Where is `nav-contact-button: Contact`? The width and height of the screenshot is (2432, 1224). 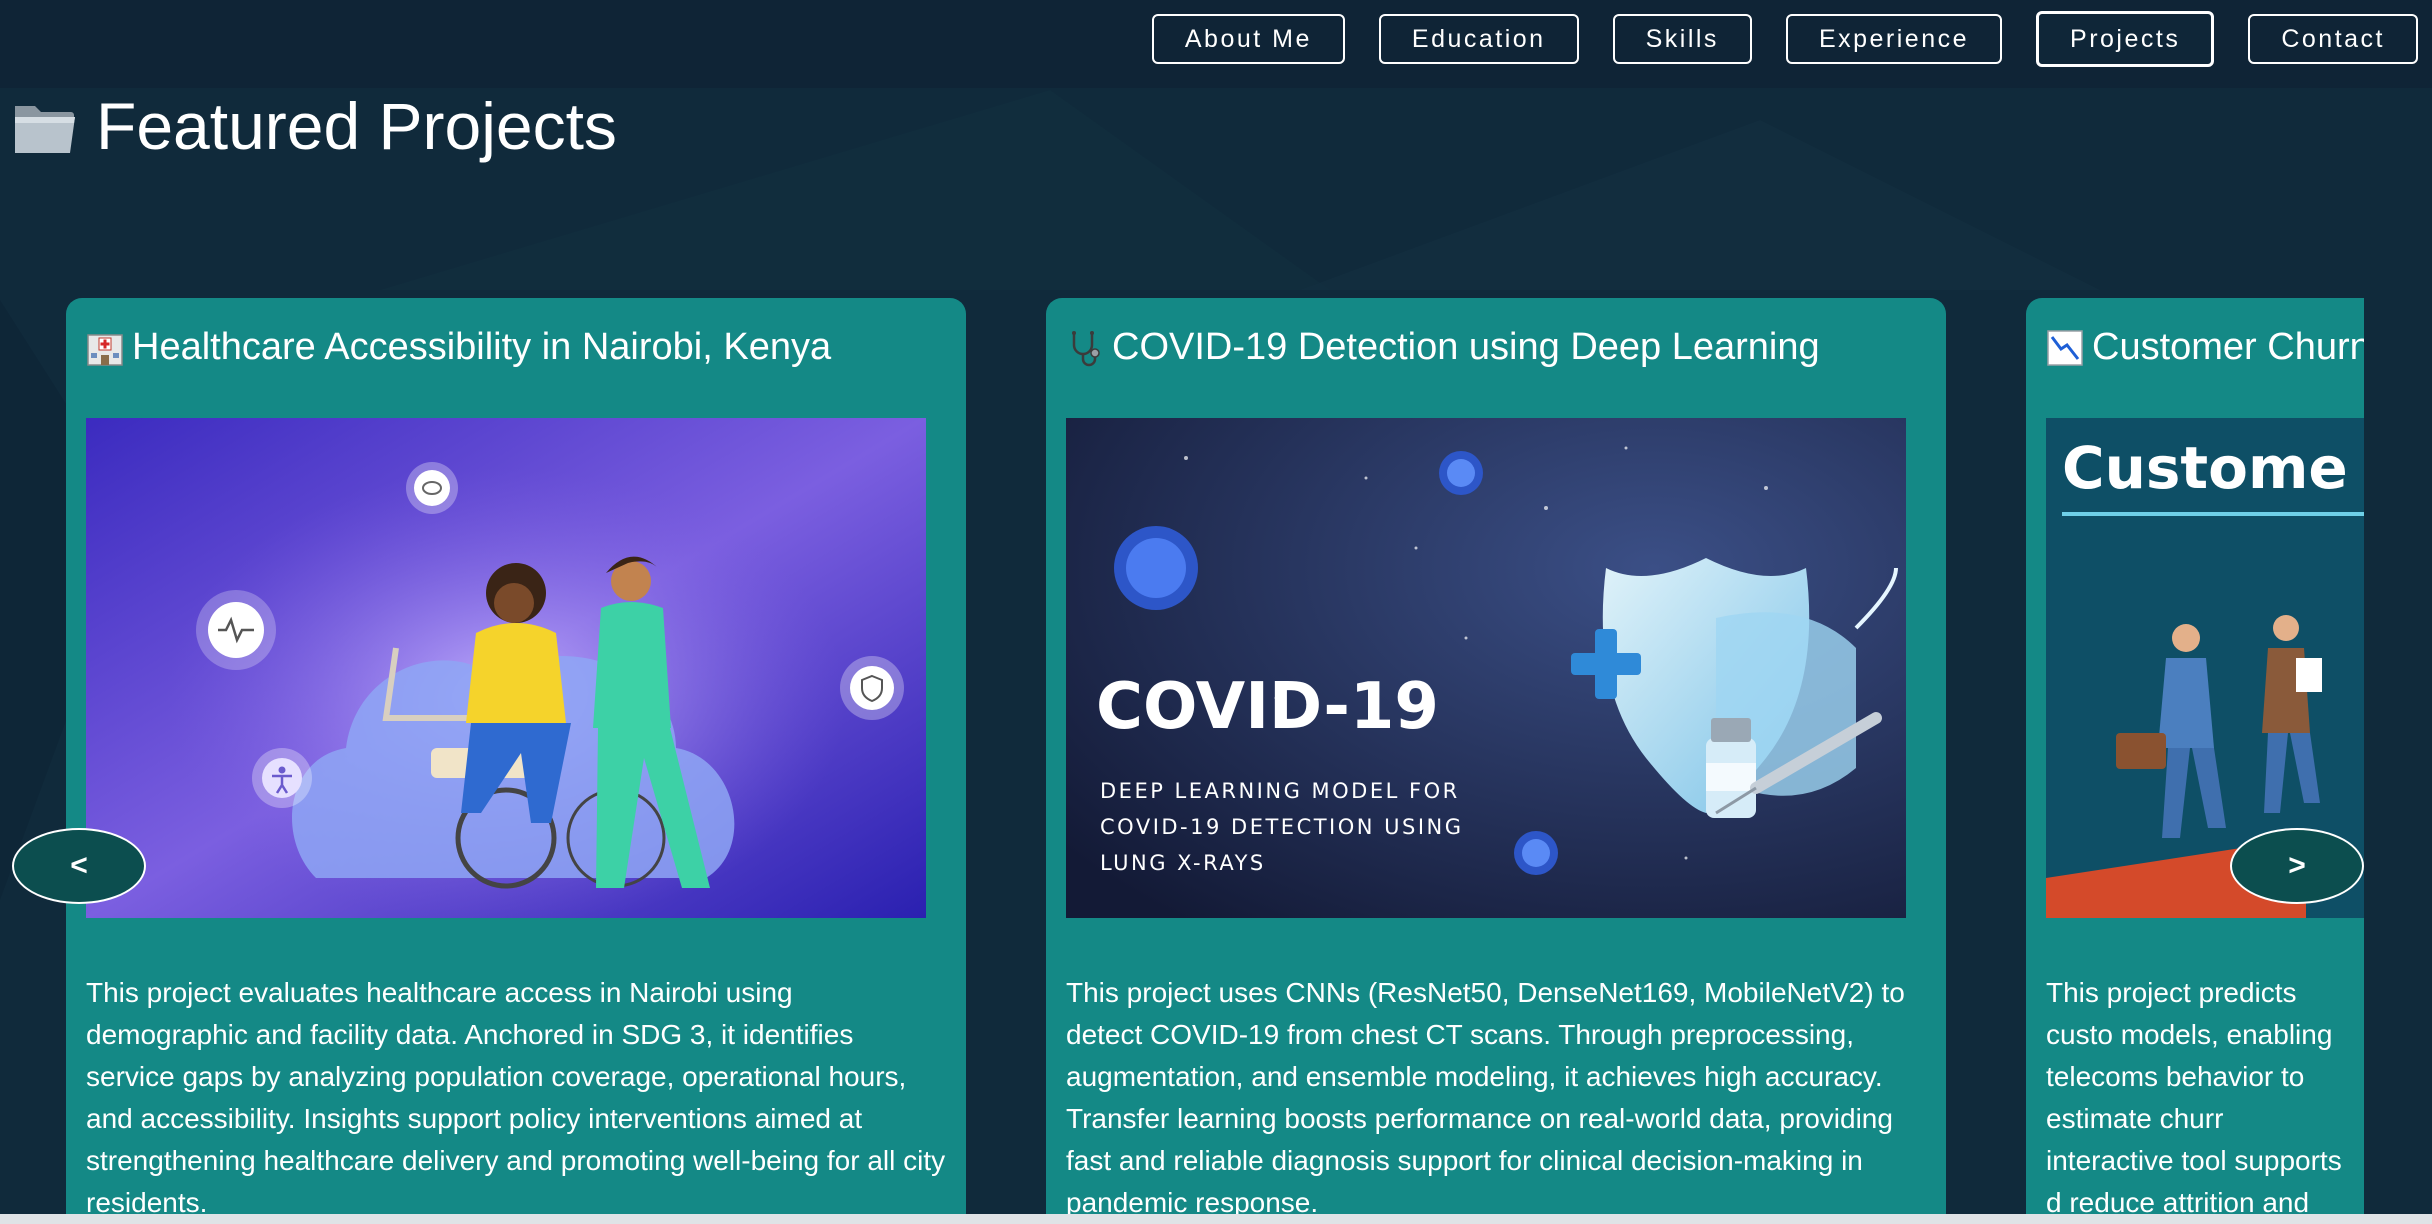
nav-contact-button: Contact is located at coordinates (2333, 39).